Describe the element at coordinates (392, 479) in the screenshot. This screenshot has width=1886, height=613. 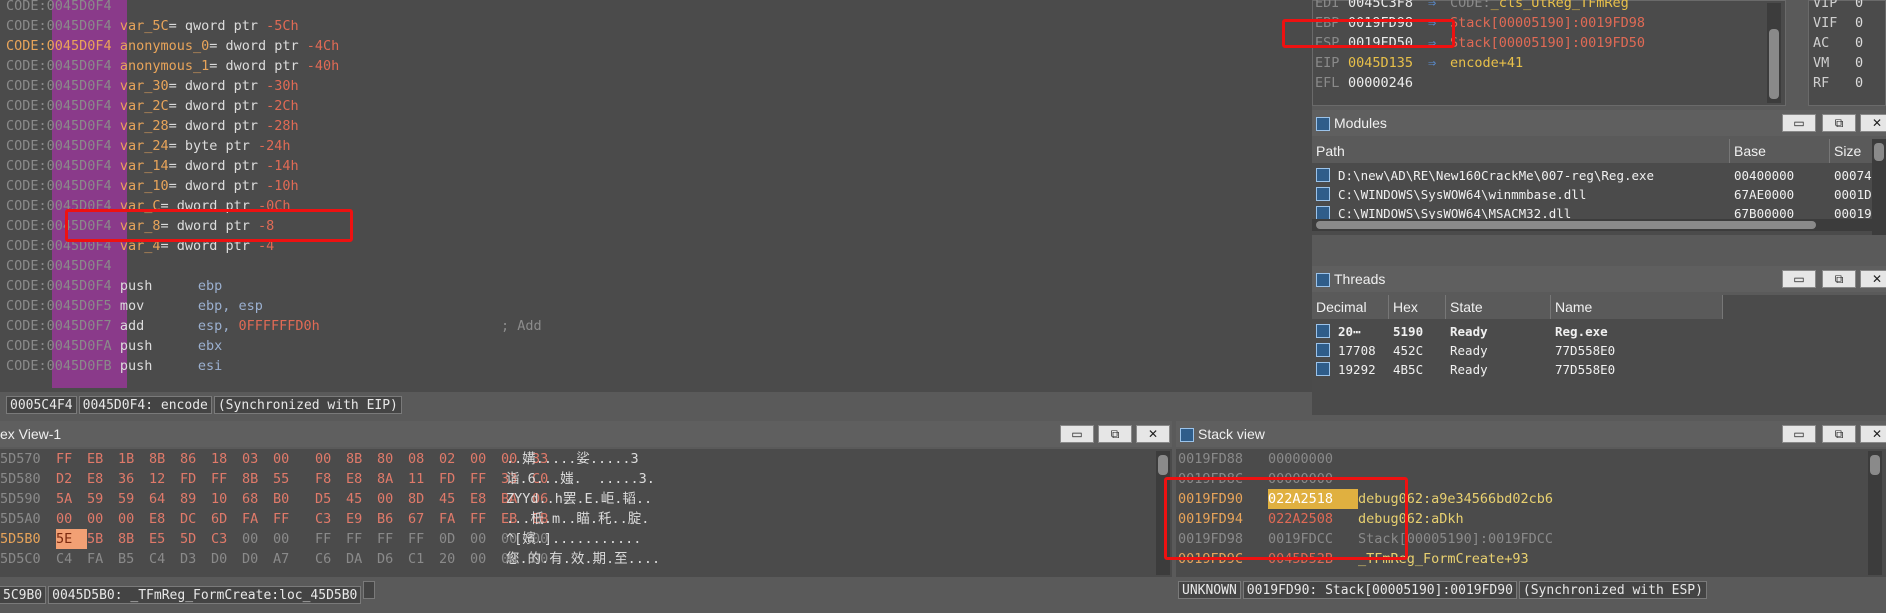
I see `hex-byte: 8A` at that location.